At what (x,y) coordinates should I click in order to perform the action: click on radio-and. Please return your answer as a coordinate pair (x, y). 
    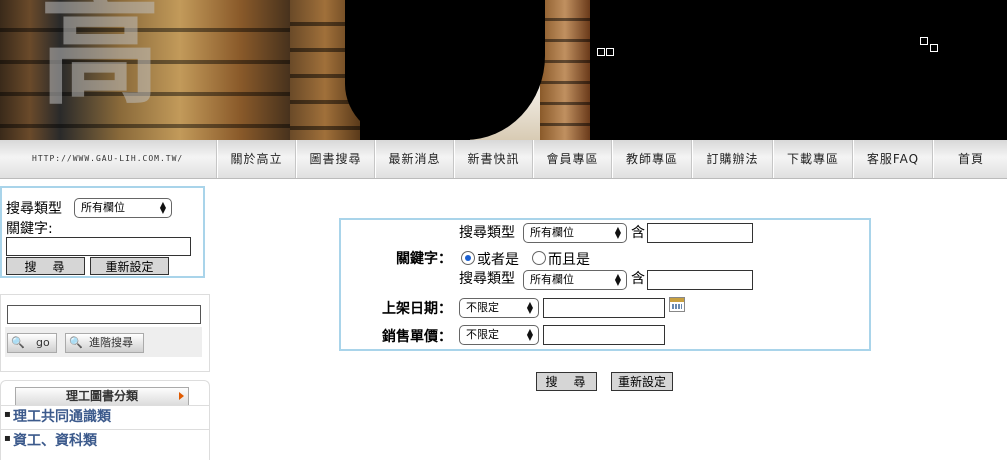
    Looking at the image, I should click on (539, 258).